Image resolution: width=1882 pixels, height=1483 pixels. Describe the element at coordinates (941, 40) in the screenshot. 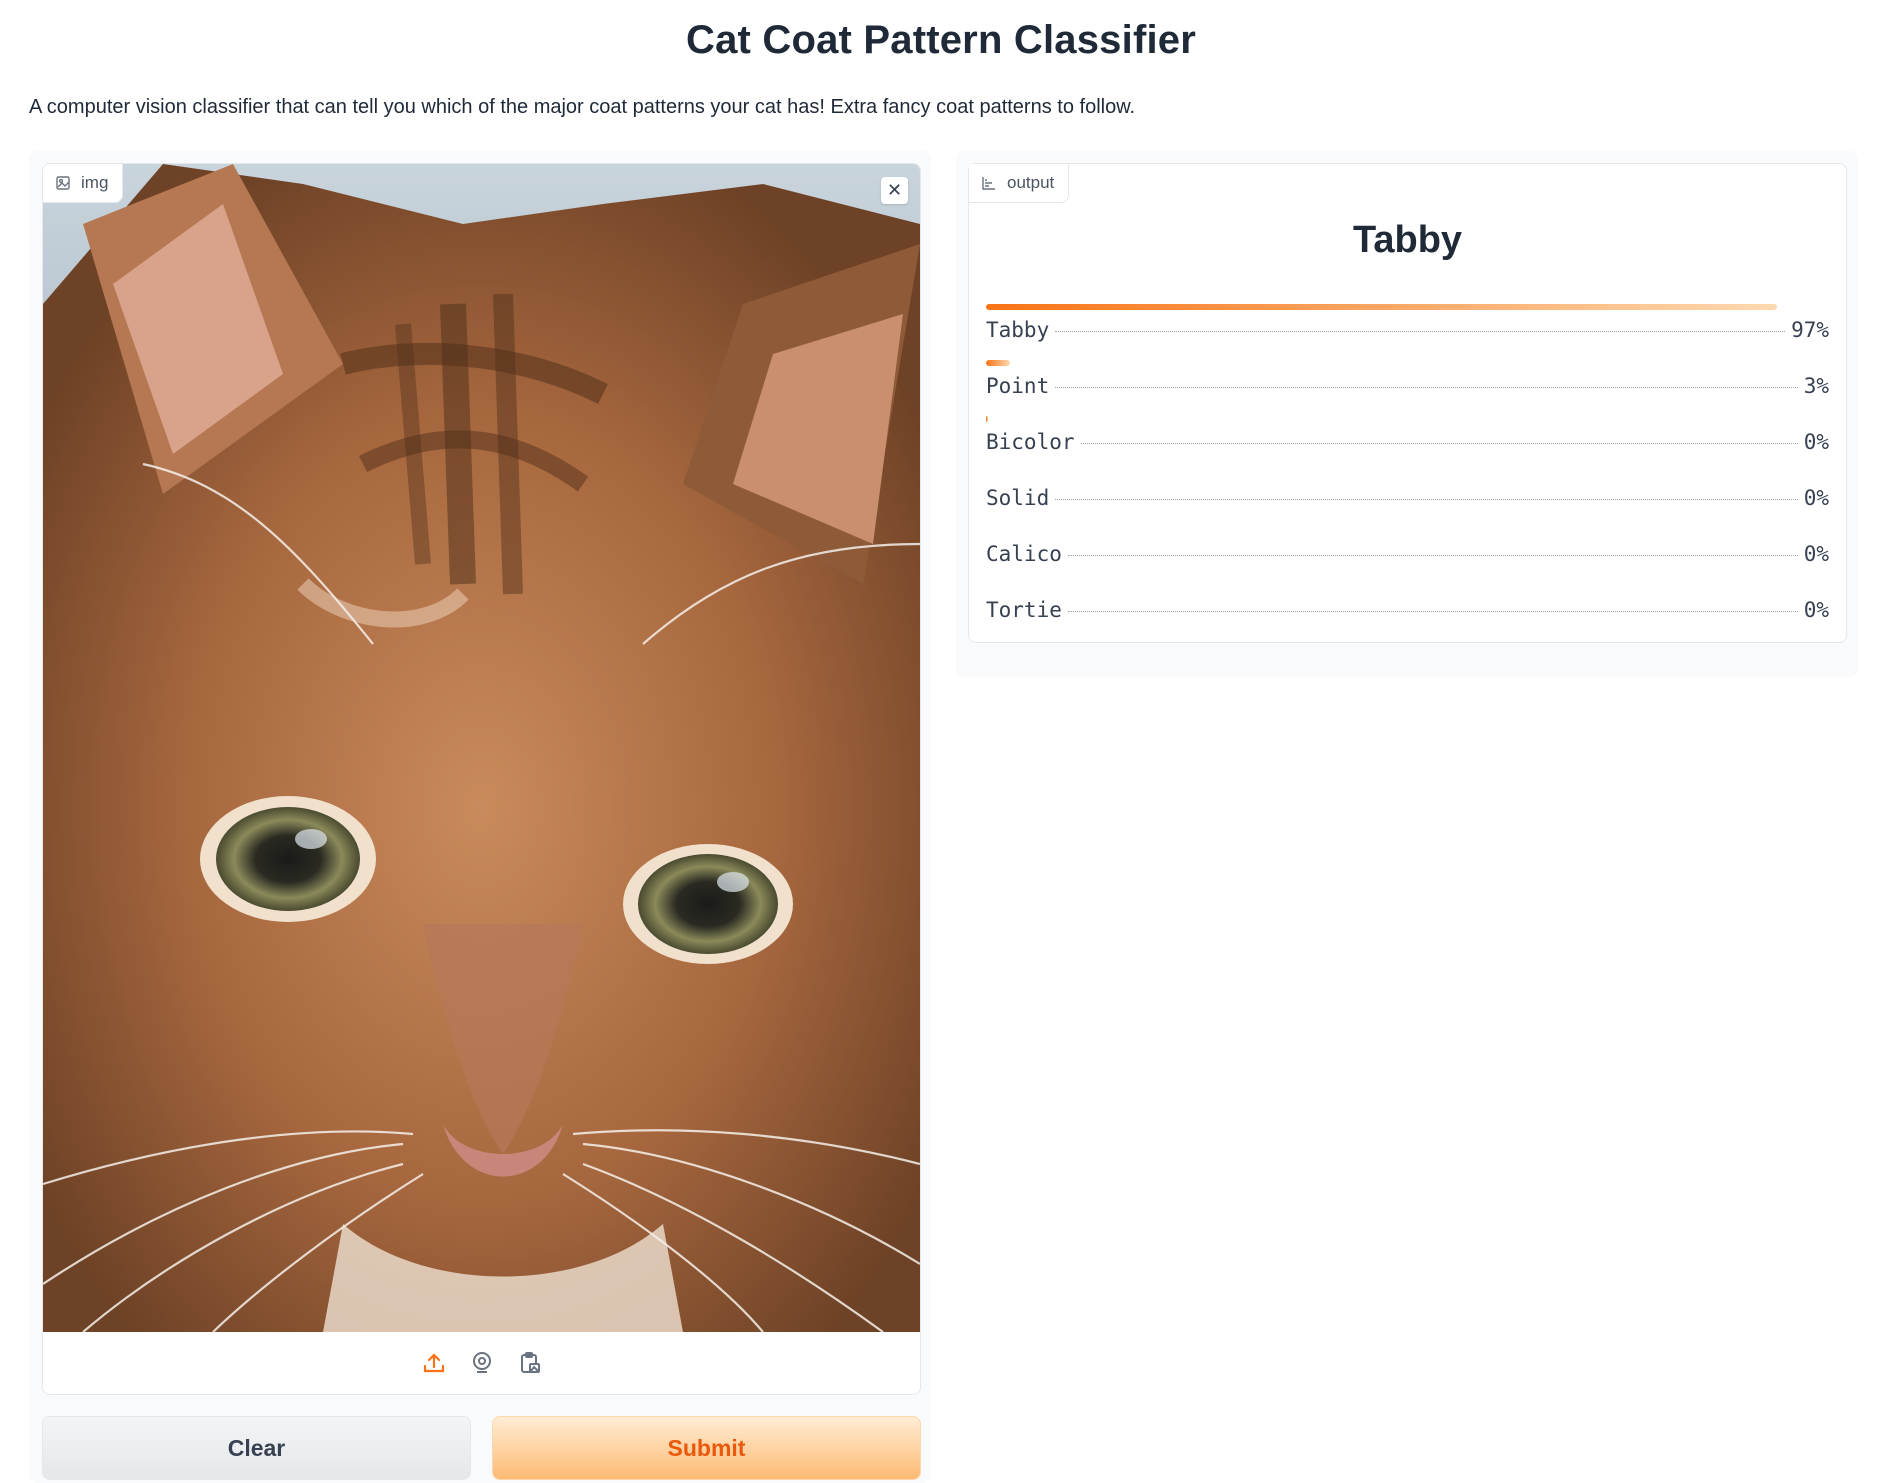

I see `page-title: Cat Coat Pattern Classifier` at that location.